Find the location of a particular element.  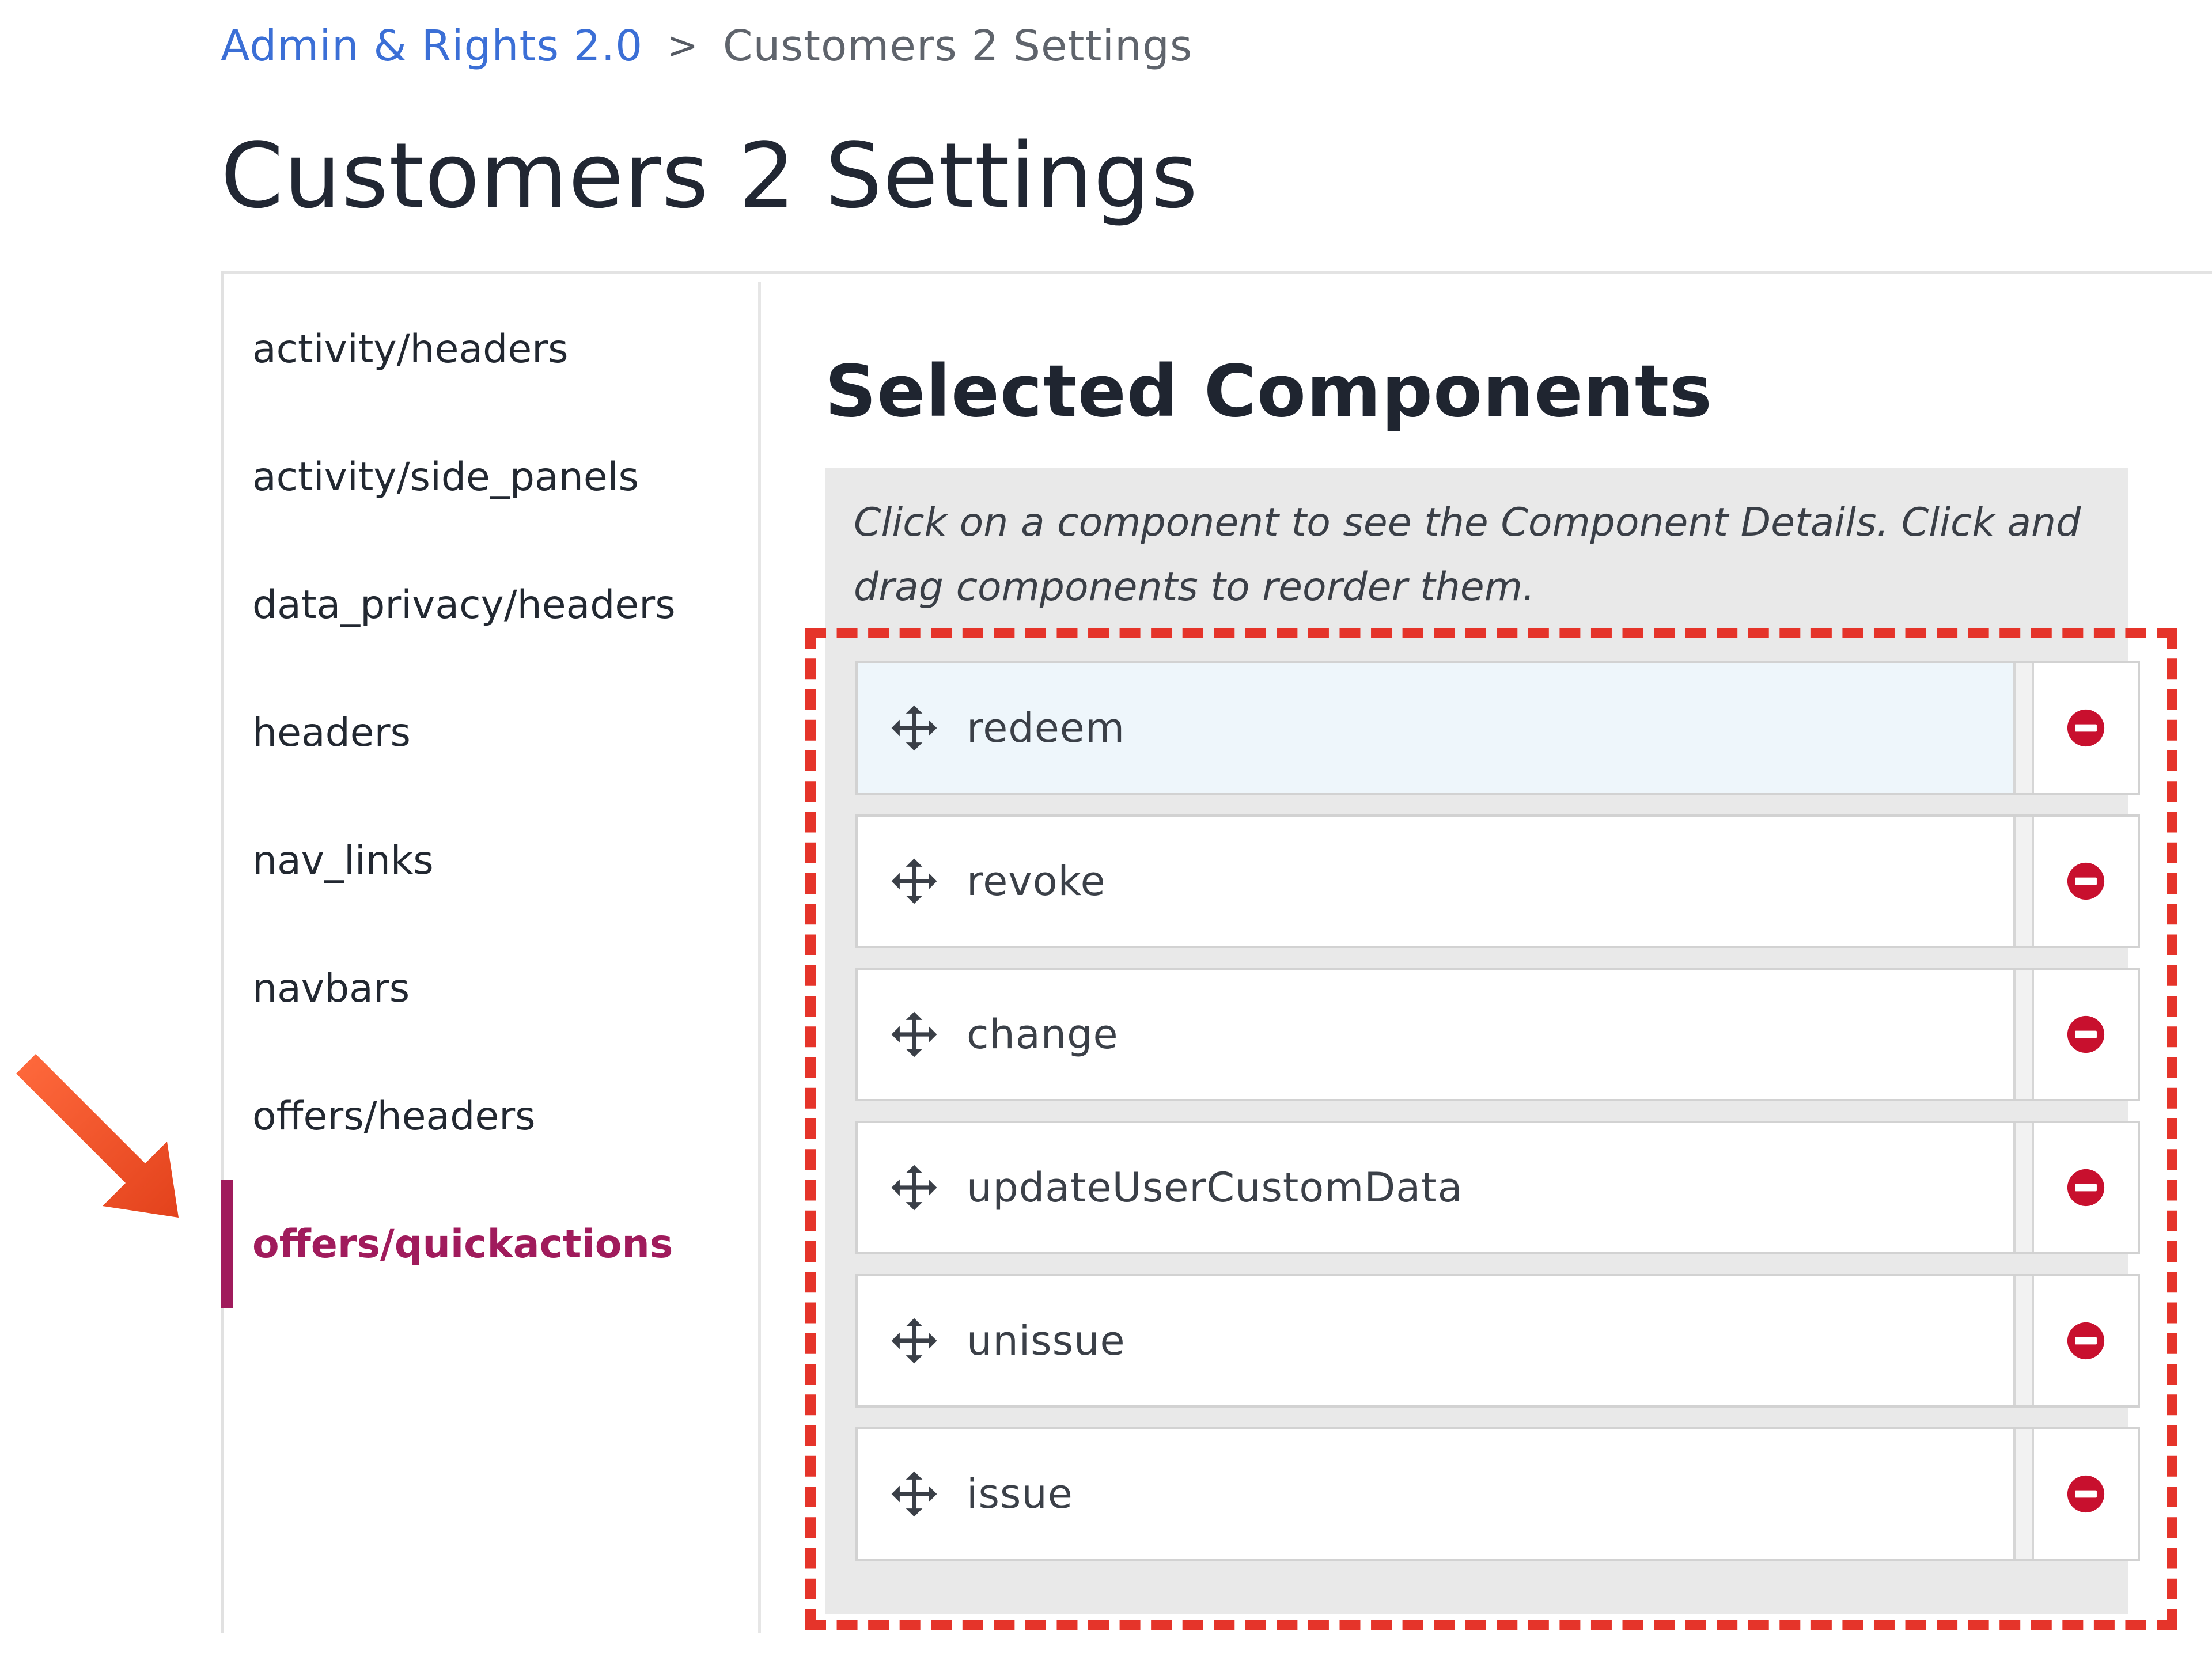

component-row-issue: issue is located at coordinates (1497, 1494).